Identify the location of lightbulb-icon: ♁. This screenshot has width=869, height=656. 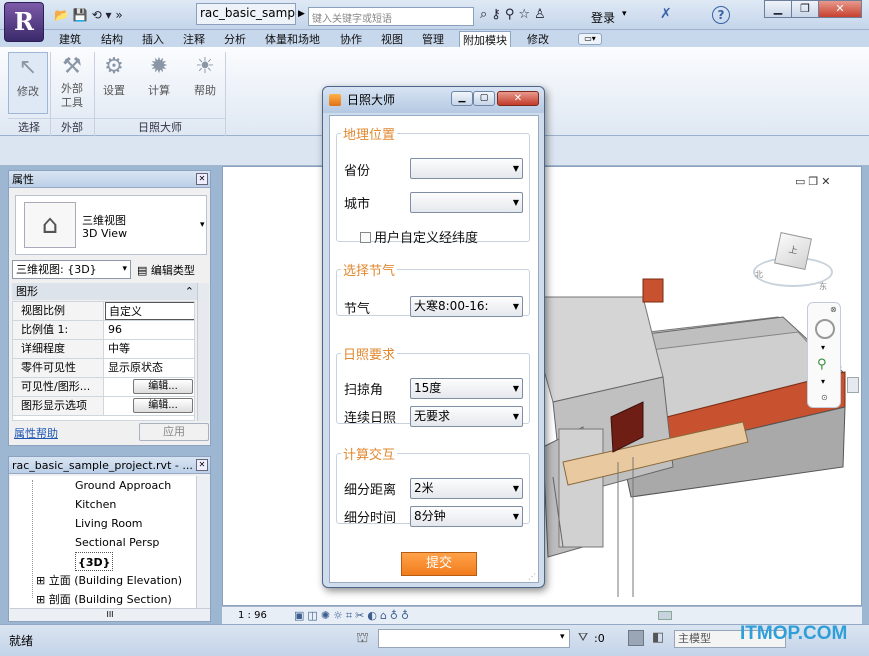
(406, 615).